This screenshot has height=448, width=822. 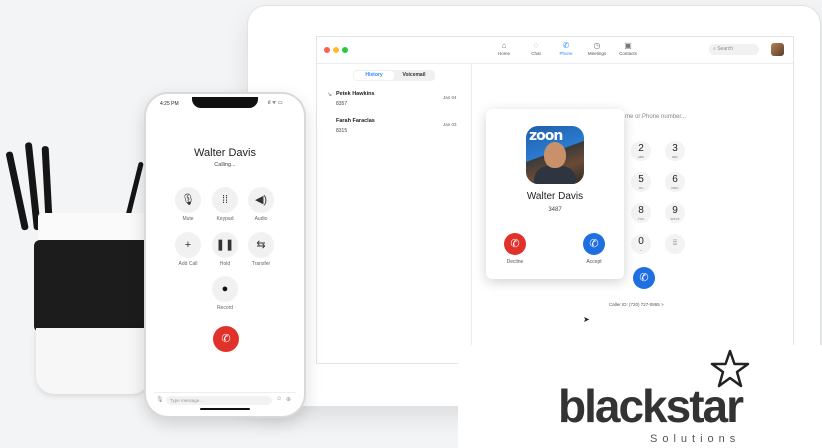 I want to click on keypad-button: ⁞⁞, so click(x=225, y=200).